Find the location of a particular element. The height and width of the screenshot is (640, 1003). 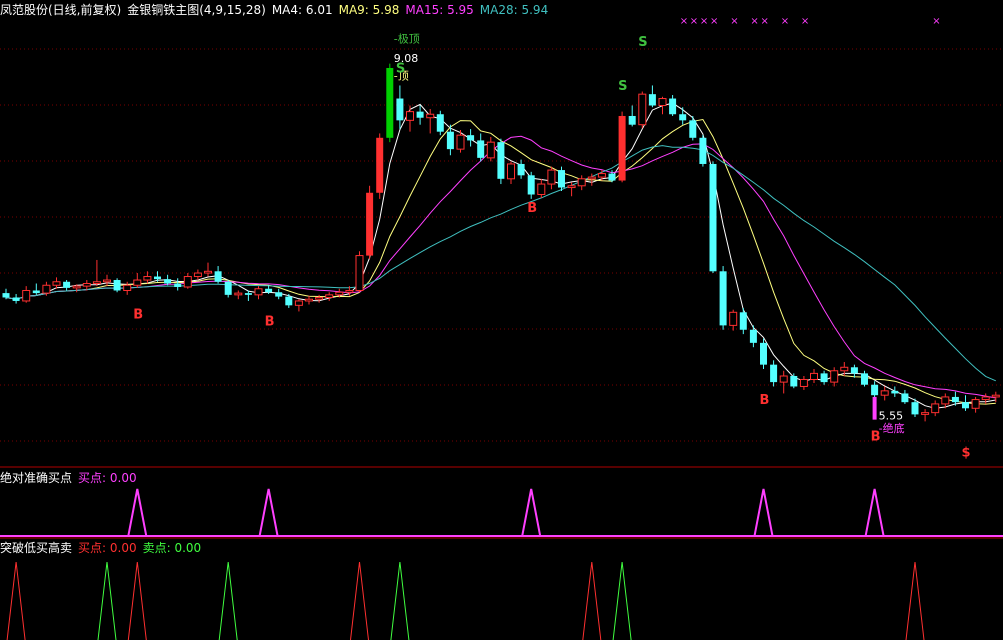

bottom-signal-bar is located at coordinates (874, 408).